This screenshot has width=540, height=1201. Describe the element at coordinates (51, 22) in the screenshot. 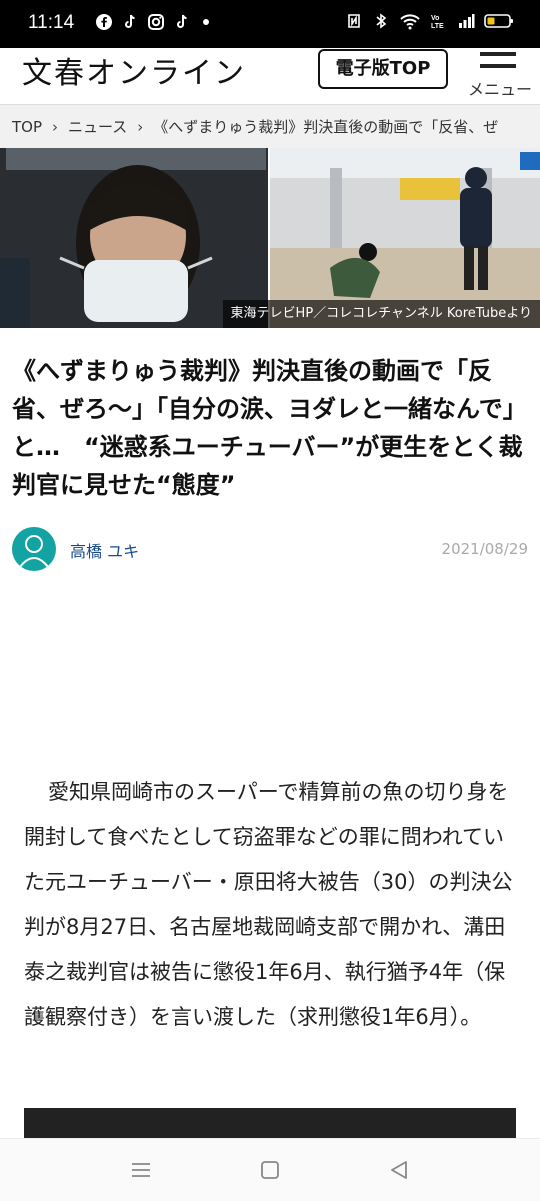

I see `clock: 11:14` at that location.